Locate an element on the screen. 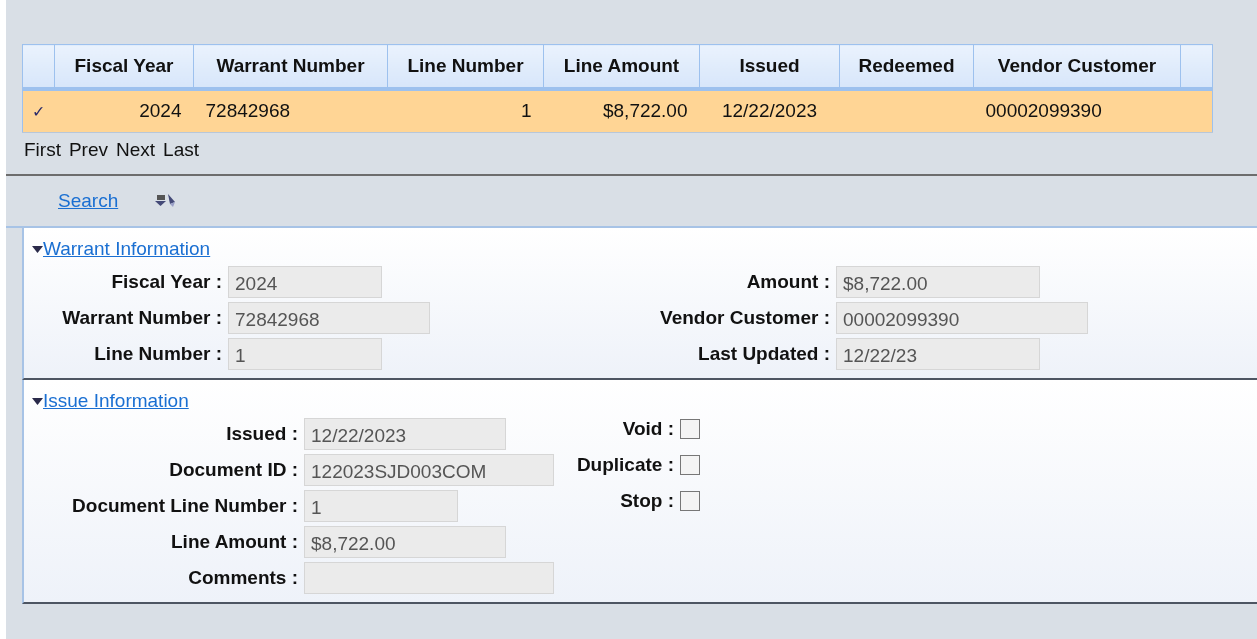  table-cell: $8,722.00 is located at coordinates (645, 110).